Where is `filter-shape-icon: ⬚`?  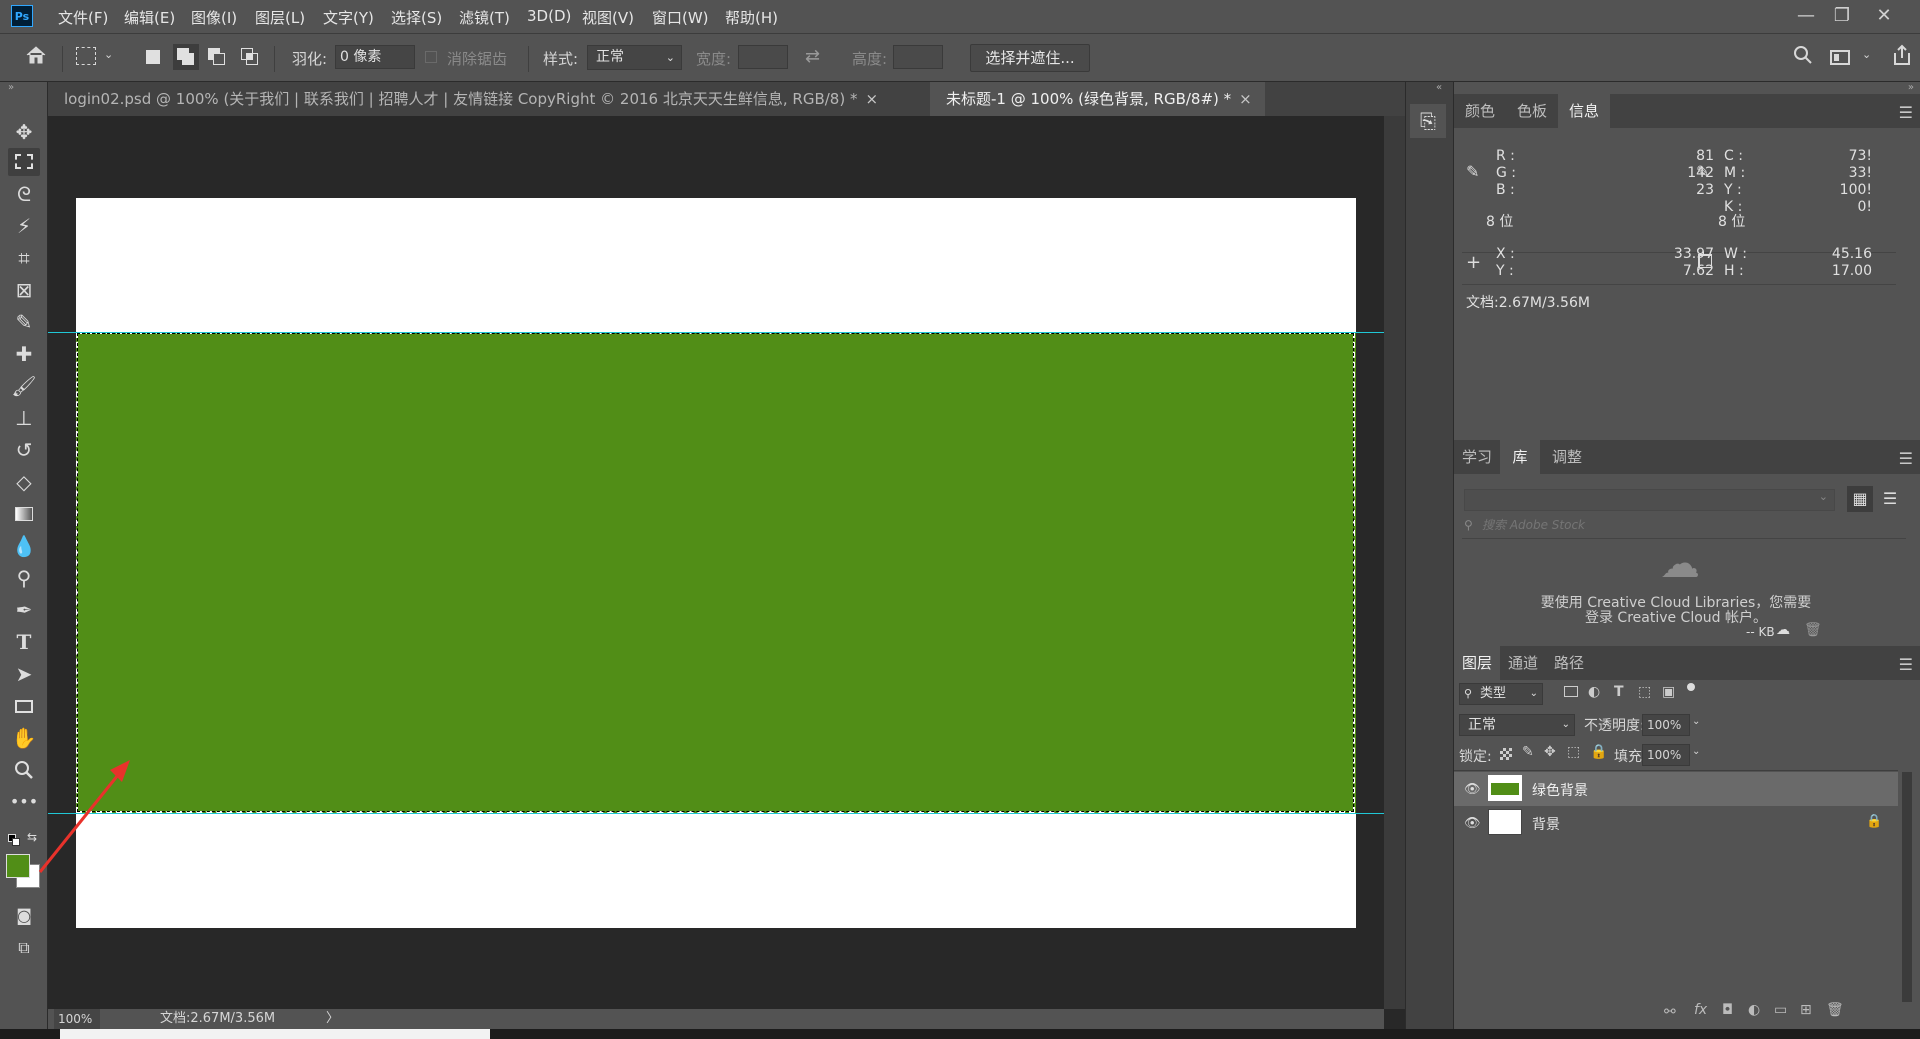 filter-shape-icon: ⬚ is located at coordinates (1644, 692).